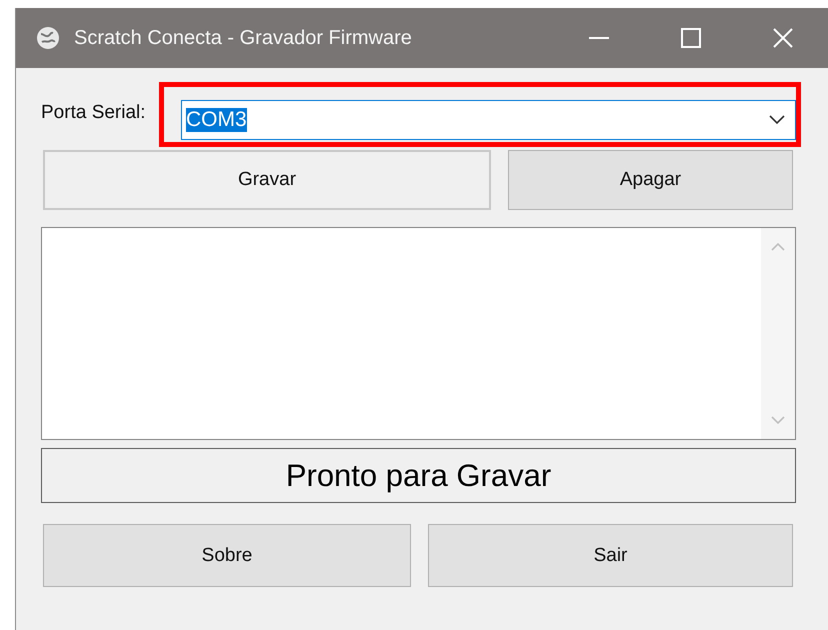  Describe the element at coordinates (243, 38) in the screenshot. I see `window-title: Scratch Conecta - Gravador Firmware` at that location.